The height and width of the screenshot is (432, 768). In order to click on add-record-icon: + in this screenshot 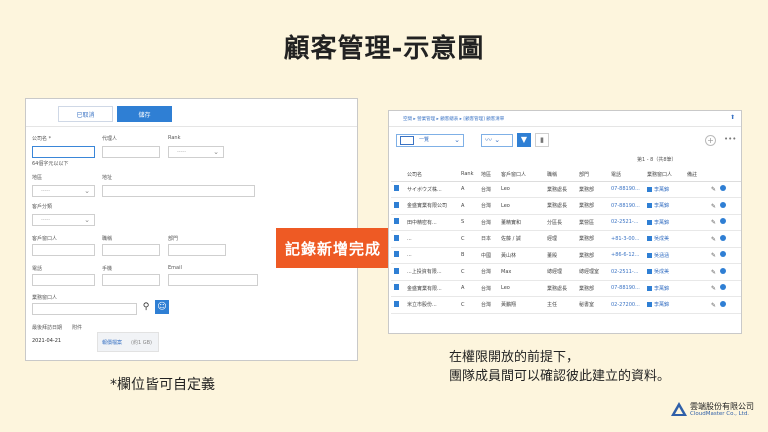, I will do `click(710, 140)`.